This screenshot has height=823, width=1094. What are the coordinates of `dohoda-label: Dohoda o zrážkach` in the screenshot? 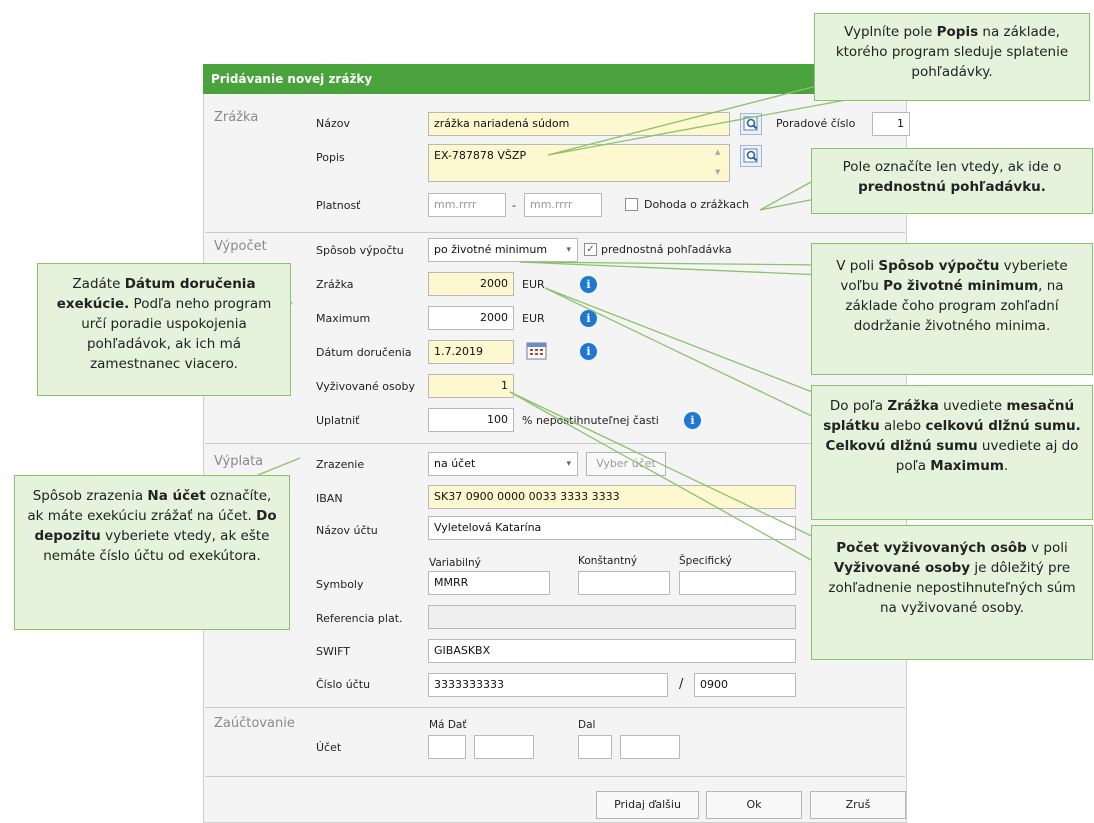 It's located at (697, 204).